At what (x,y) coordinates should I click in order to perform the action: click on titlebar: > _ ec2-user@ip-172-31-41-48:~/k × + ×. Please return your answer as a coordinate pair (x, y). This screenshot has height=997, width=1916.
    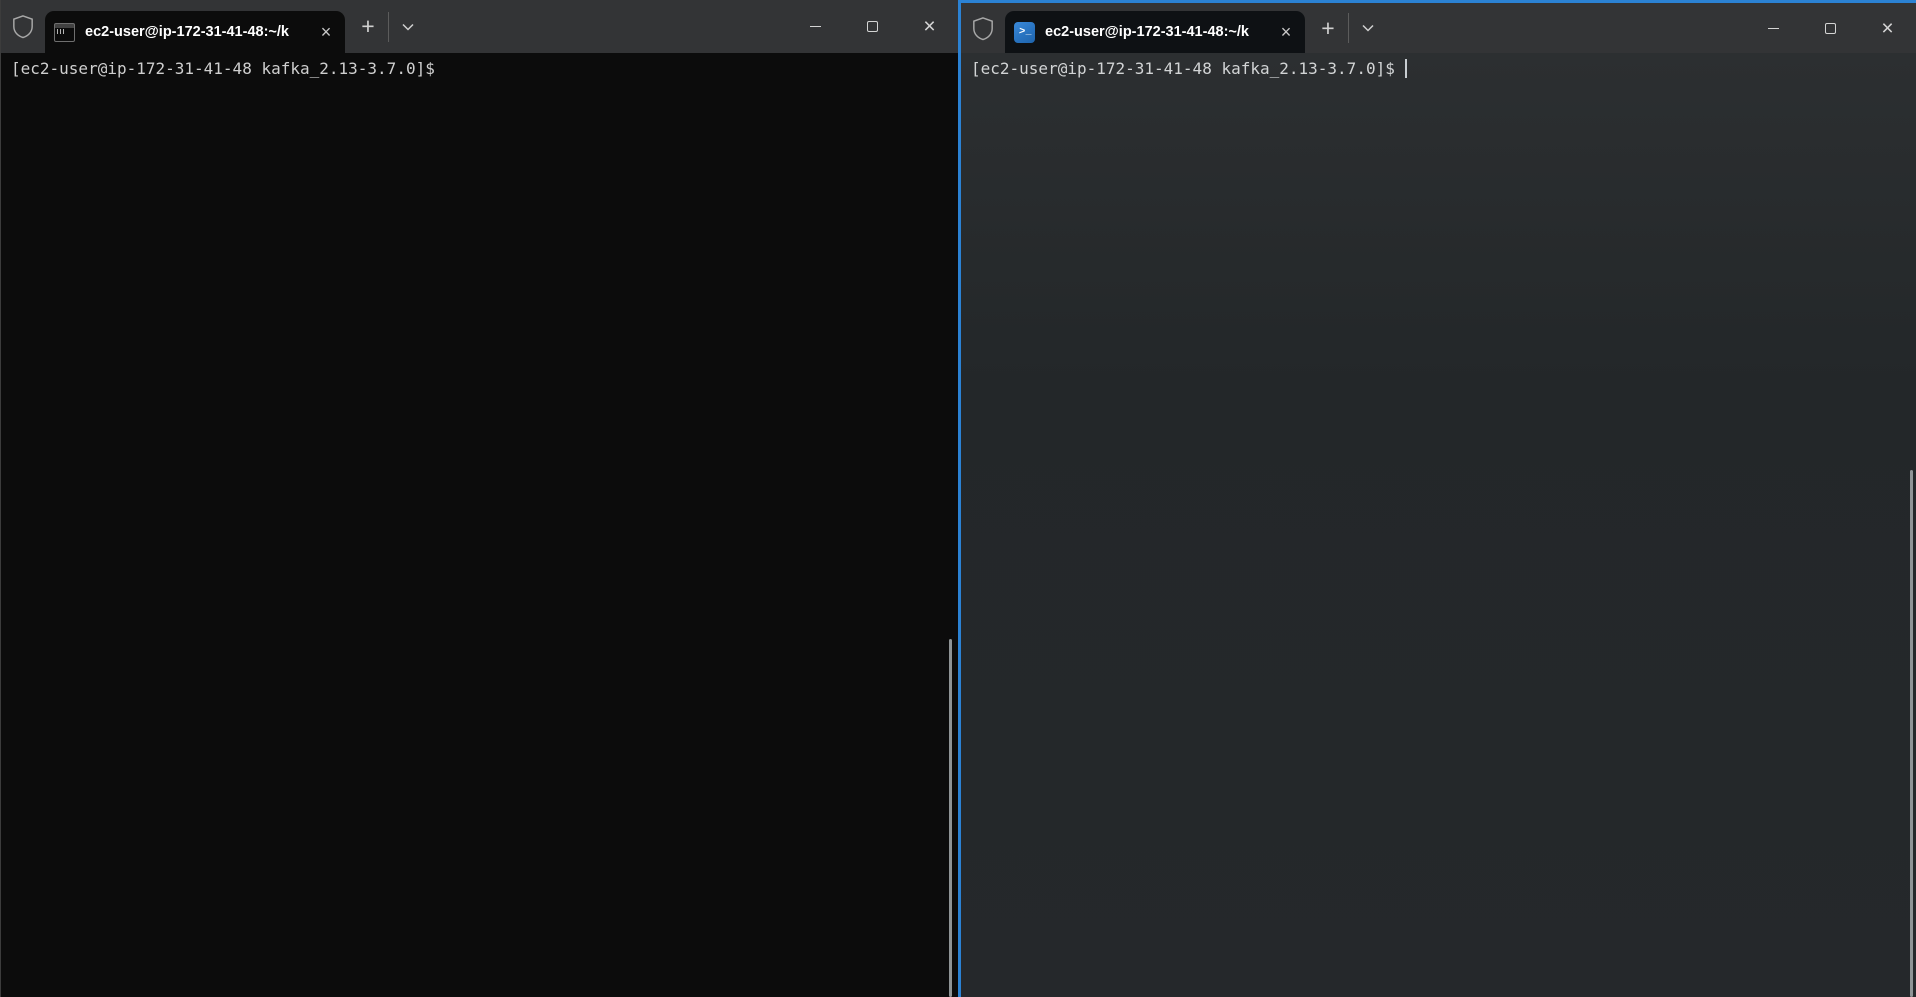
    Looking at the image, I should click on (1438, 28).